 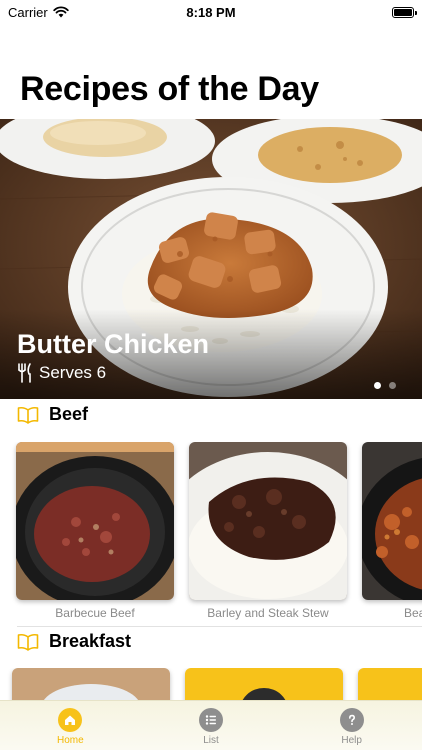 What do you see at coordinates (70, 720) in the screenshot?
I see `home-icon` at bounding box center [70, 720].